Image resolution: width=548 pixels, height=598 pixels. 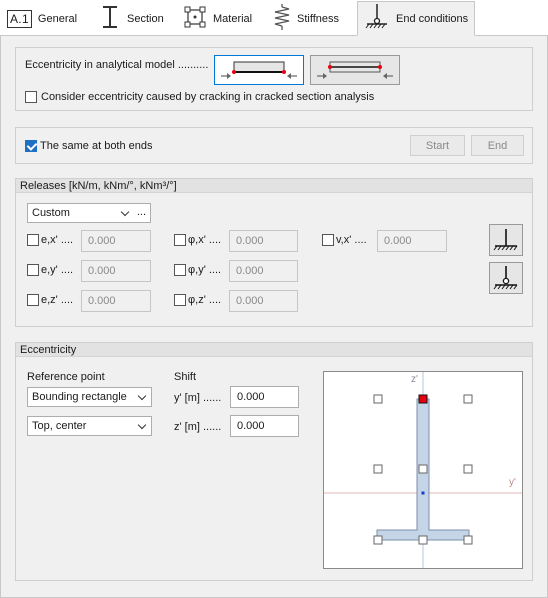 I want to click on start-button: Start, so click(x=437, y=145).